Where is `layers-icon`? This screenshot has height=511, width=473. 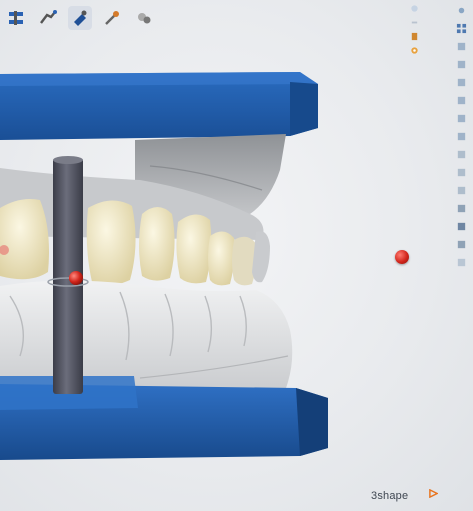 layers-icon is located at coordinates (461, 244).